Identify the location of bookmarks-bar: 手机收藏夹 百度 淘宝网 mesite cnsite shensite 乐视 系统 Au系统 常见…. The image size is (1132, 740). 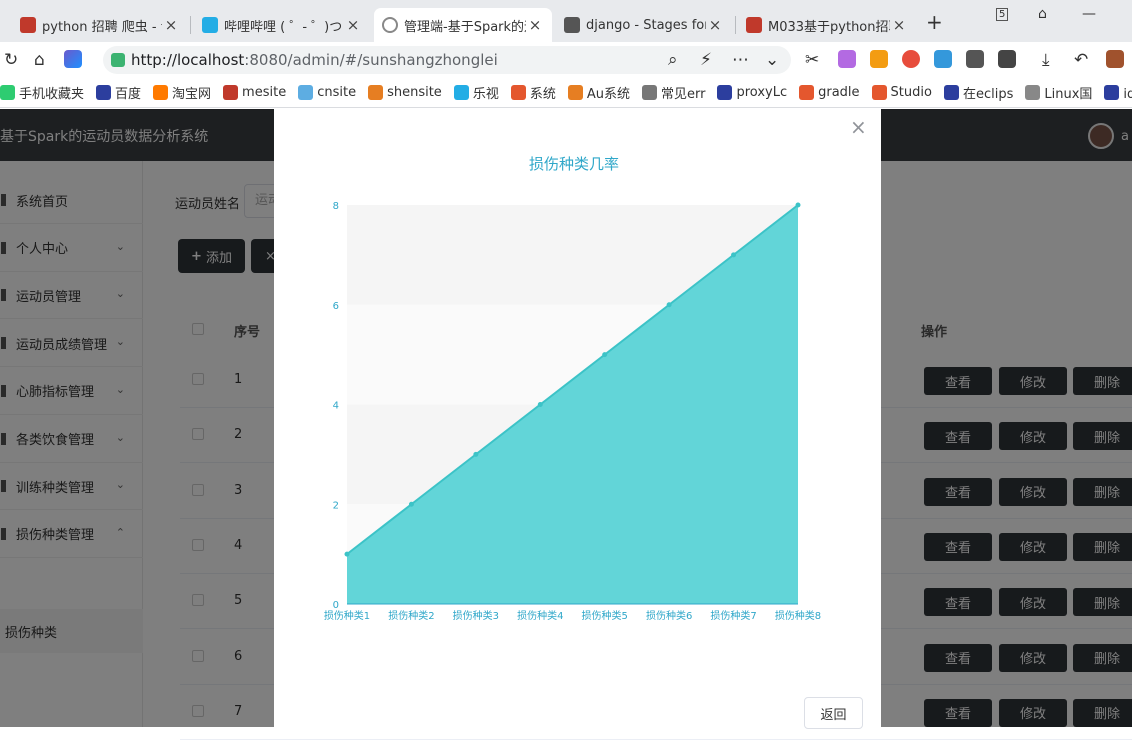
(566, 93).